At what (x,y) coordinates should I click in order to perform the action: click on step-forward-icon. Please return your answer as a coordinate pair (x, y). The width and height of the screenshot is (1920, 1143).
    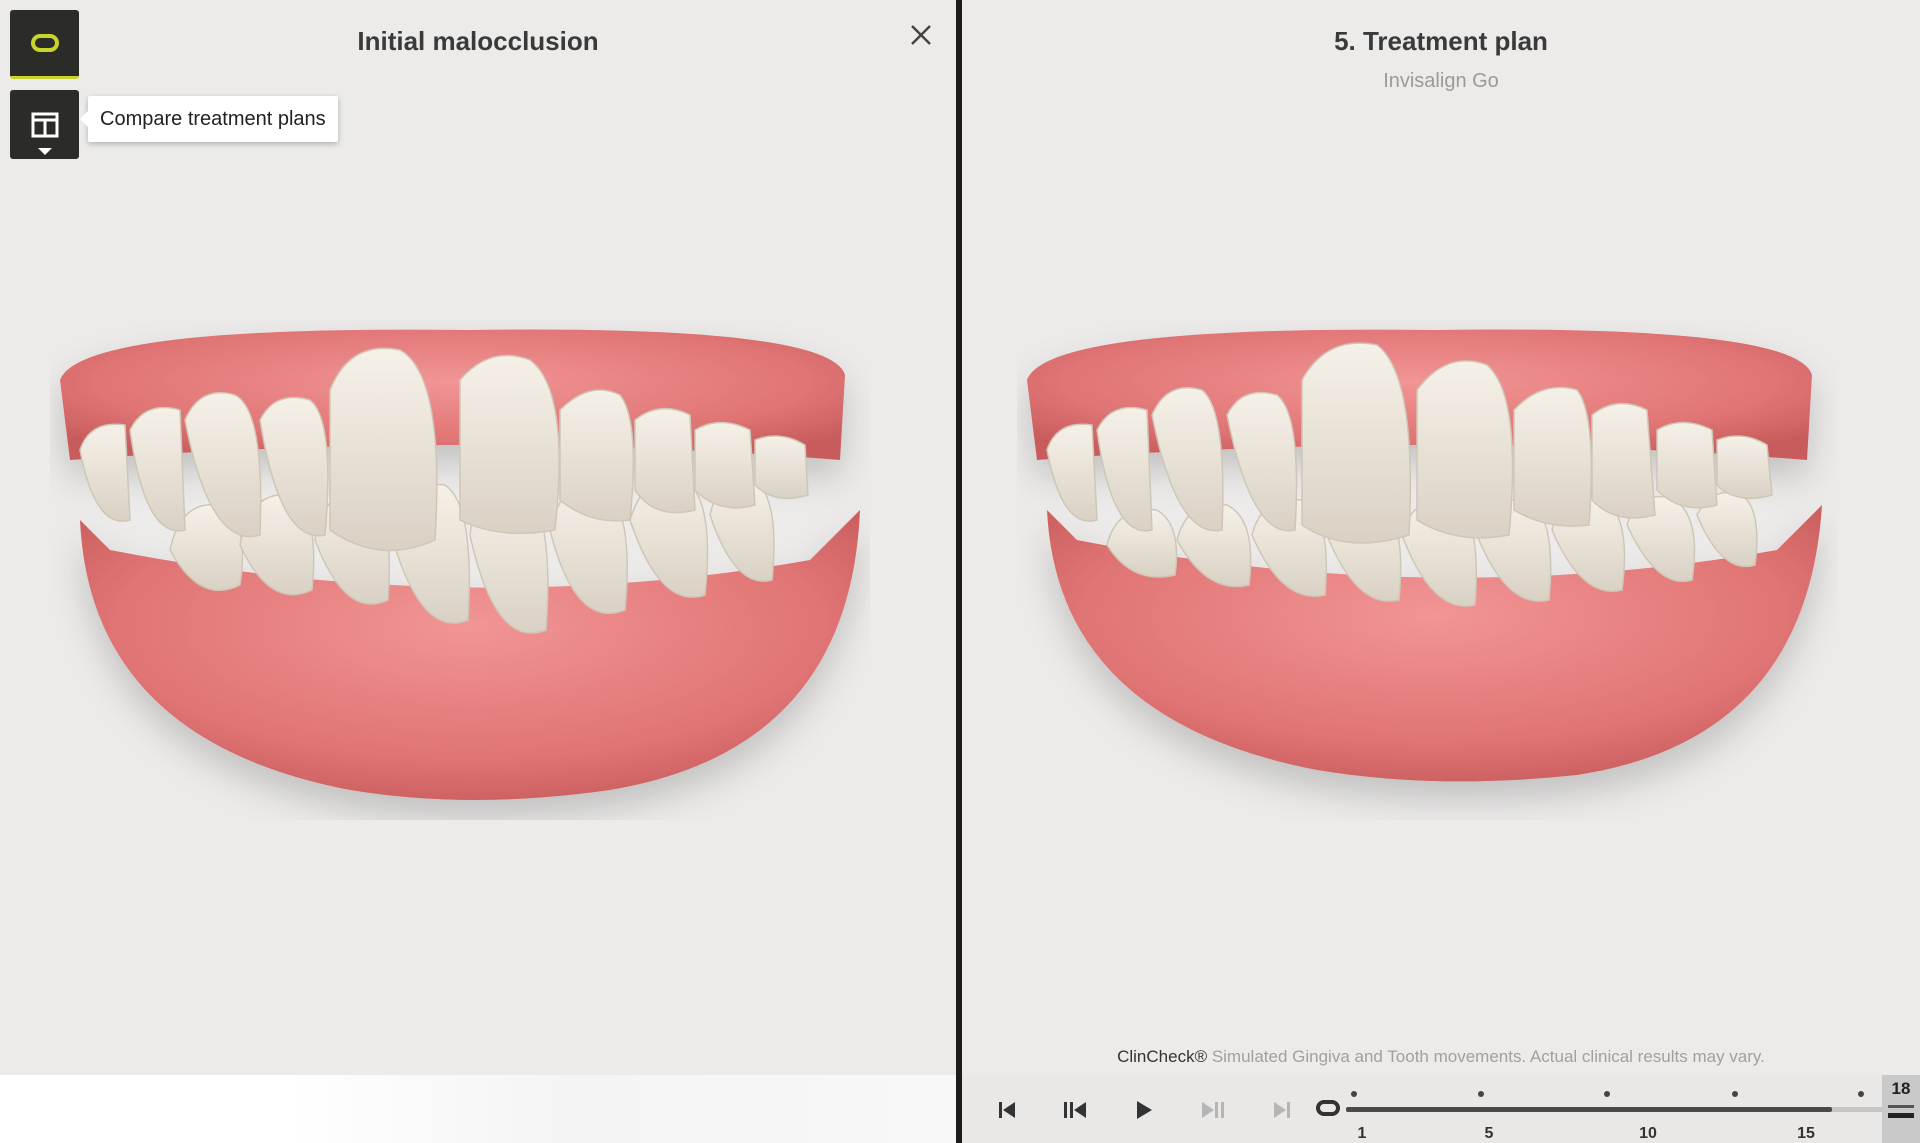
    Looking at the image, I should click on (1213, 1110).